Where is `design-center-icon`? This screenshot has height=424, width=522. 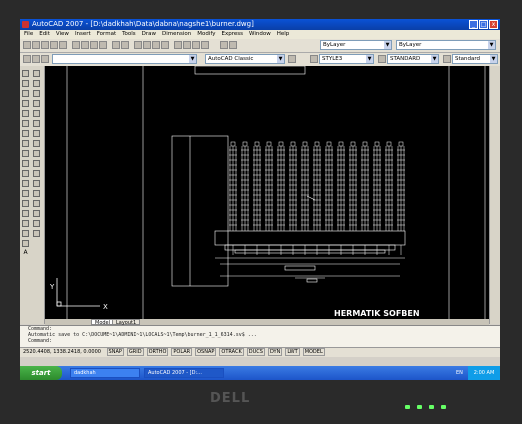 design-center-icon is located at coordinates (187, 45).